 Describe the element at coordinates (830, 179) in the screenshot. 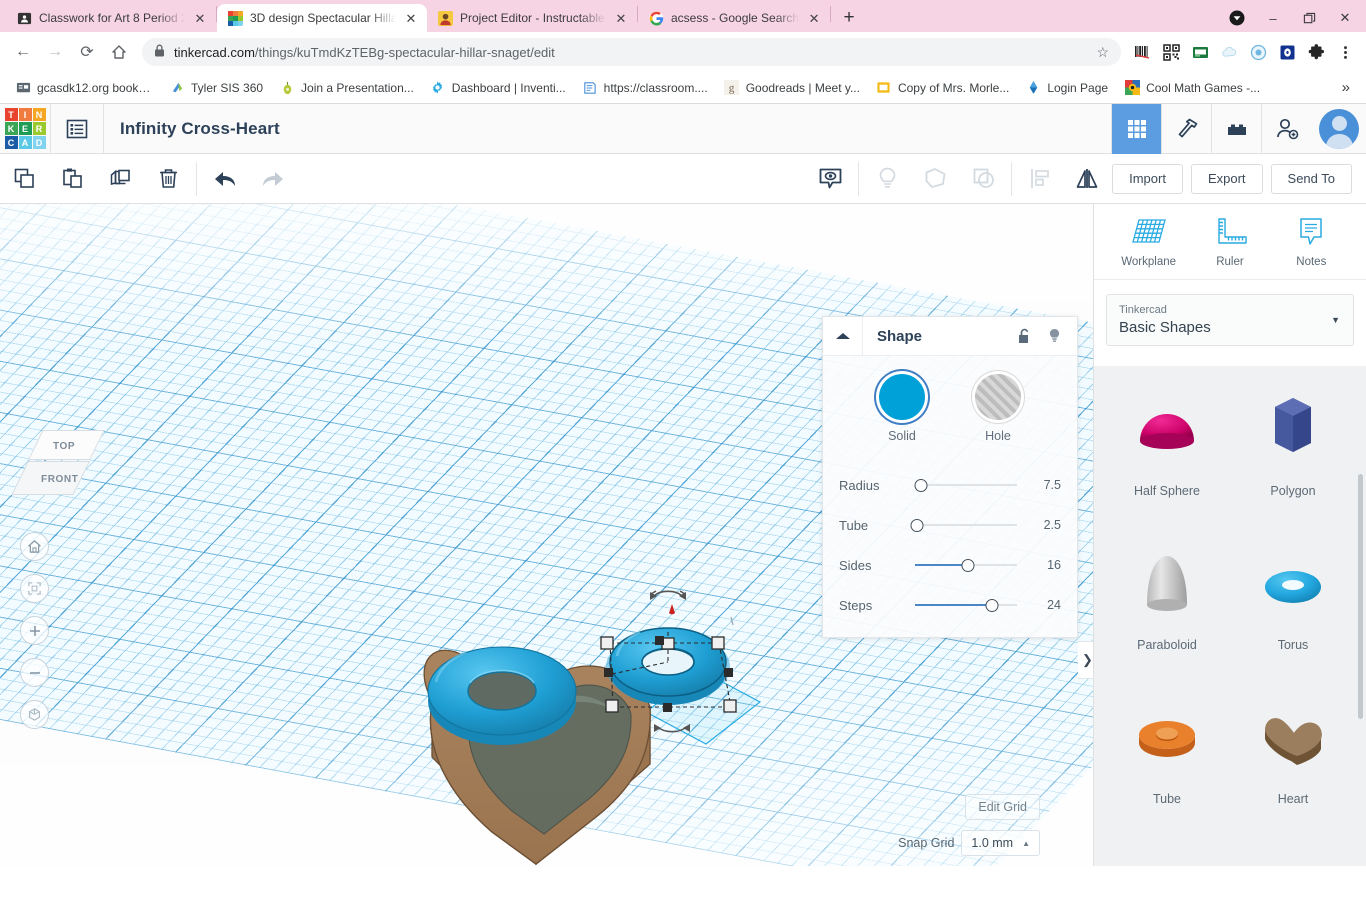

I see `show-hide-icon` at that location.